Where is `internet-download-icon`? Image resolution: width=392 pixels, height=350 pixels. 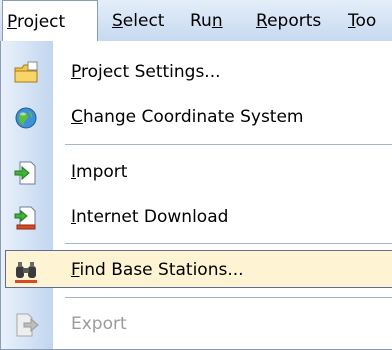
internet-download-icon is located at coordinates (26, 218).